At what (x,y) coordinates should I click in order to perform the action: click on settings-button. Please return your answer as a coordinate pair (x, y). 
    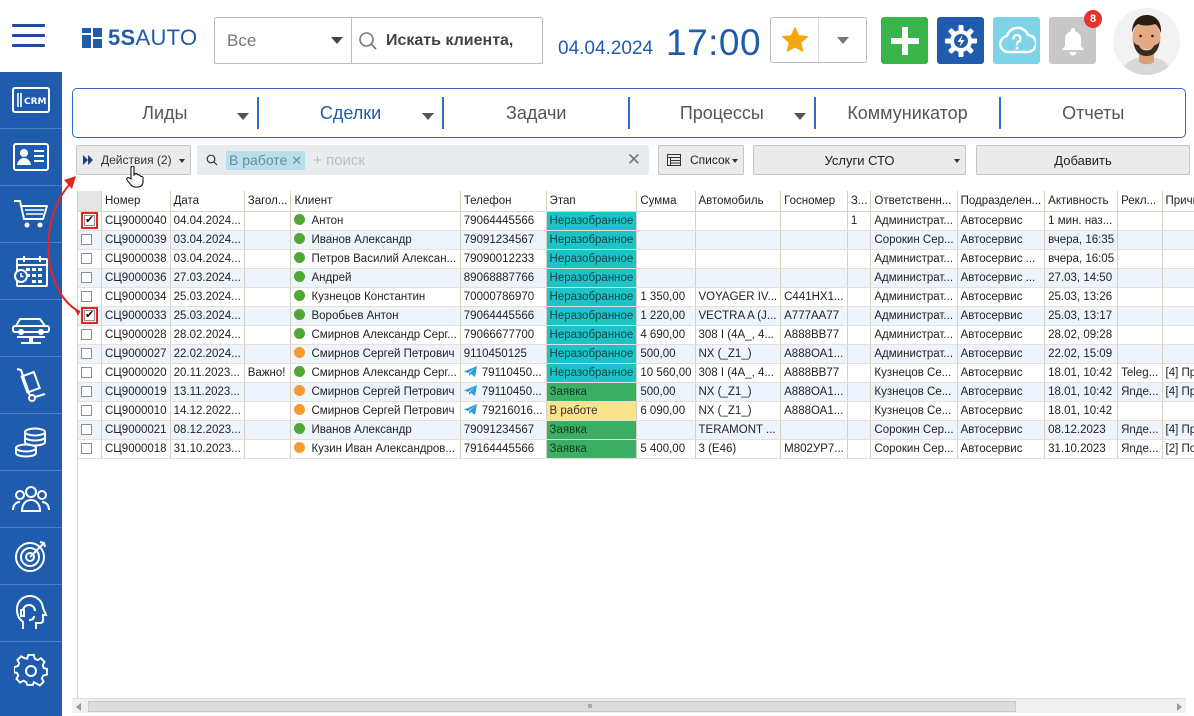
    Looking at the image, I should click on (960, 40).